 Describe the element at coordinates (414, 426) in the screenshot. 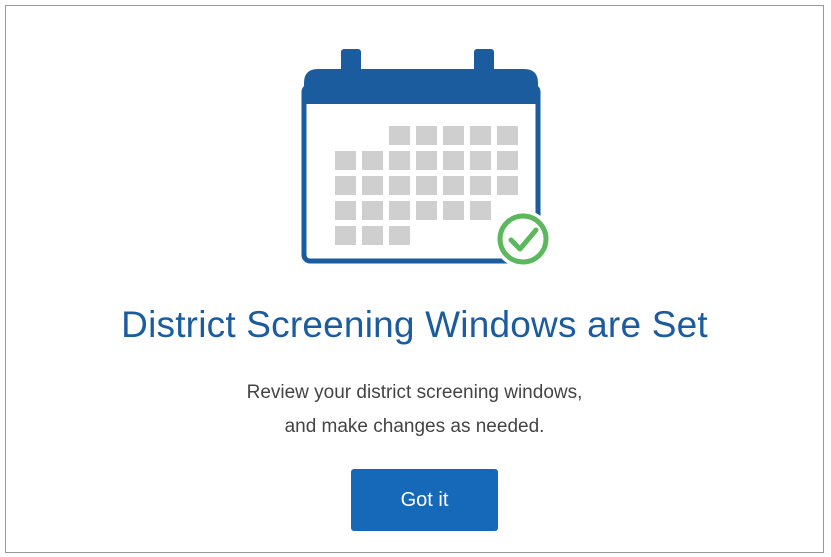

I see `message-line: and make changes as needed.` at that location.